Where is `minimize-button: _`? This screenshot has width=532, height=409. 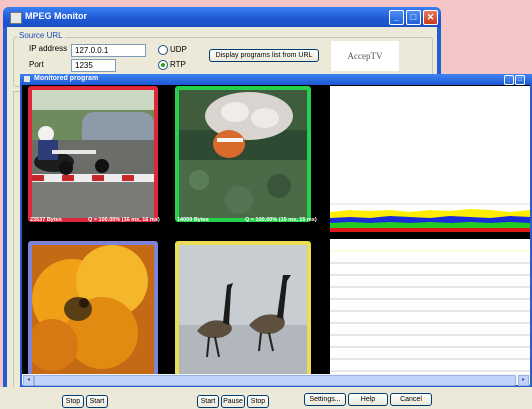 minimize-button: _ is located at coordinates (396, 17).